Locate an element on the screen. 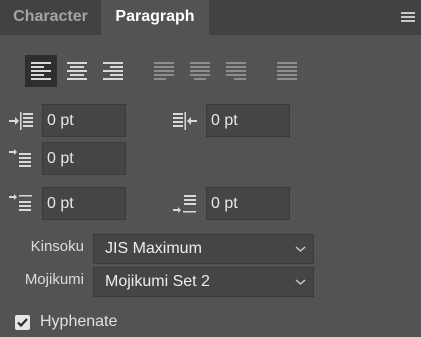 The image size is (421, 337). mojikumi-dropdown: Mojikumi Set 2 is located at coordinates (203, 282).